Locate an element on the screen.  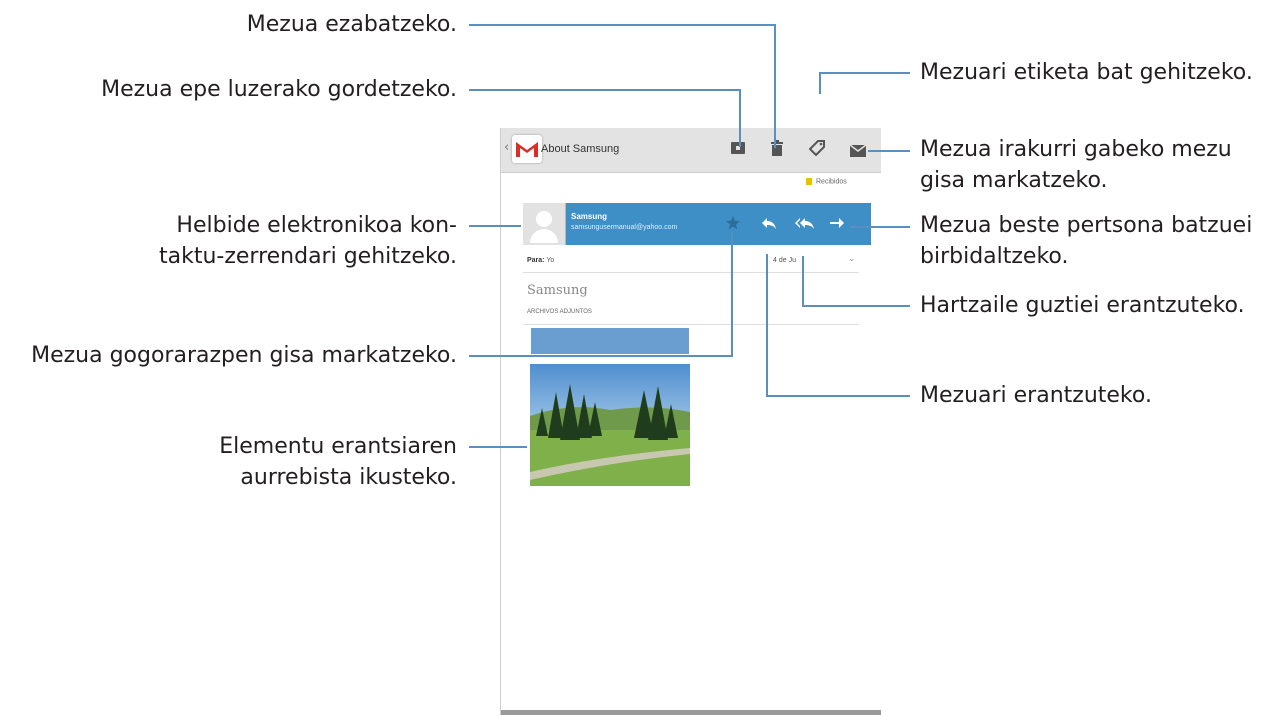
reply-all-icon is located at coordinates (805, 224).